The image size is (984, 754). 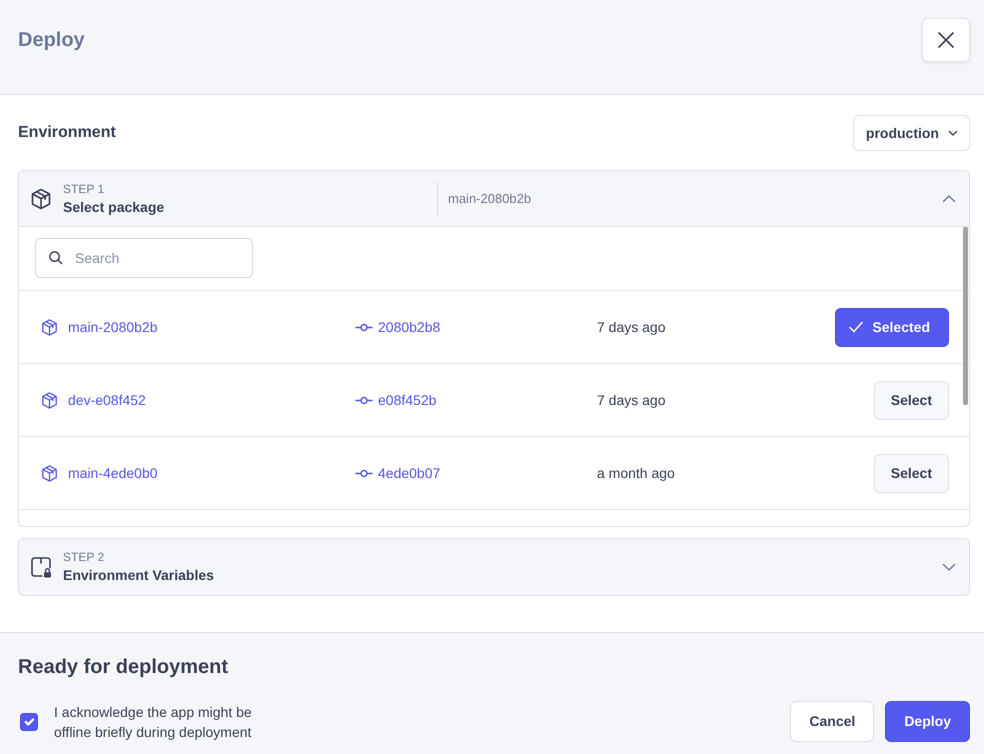 What do you see at coordinates (55, 257) in the screenshot?
I see `search-icon` at bounding box center [55, 257].